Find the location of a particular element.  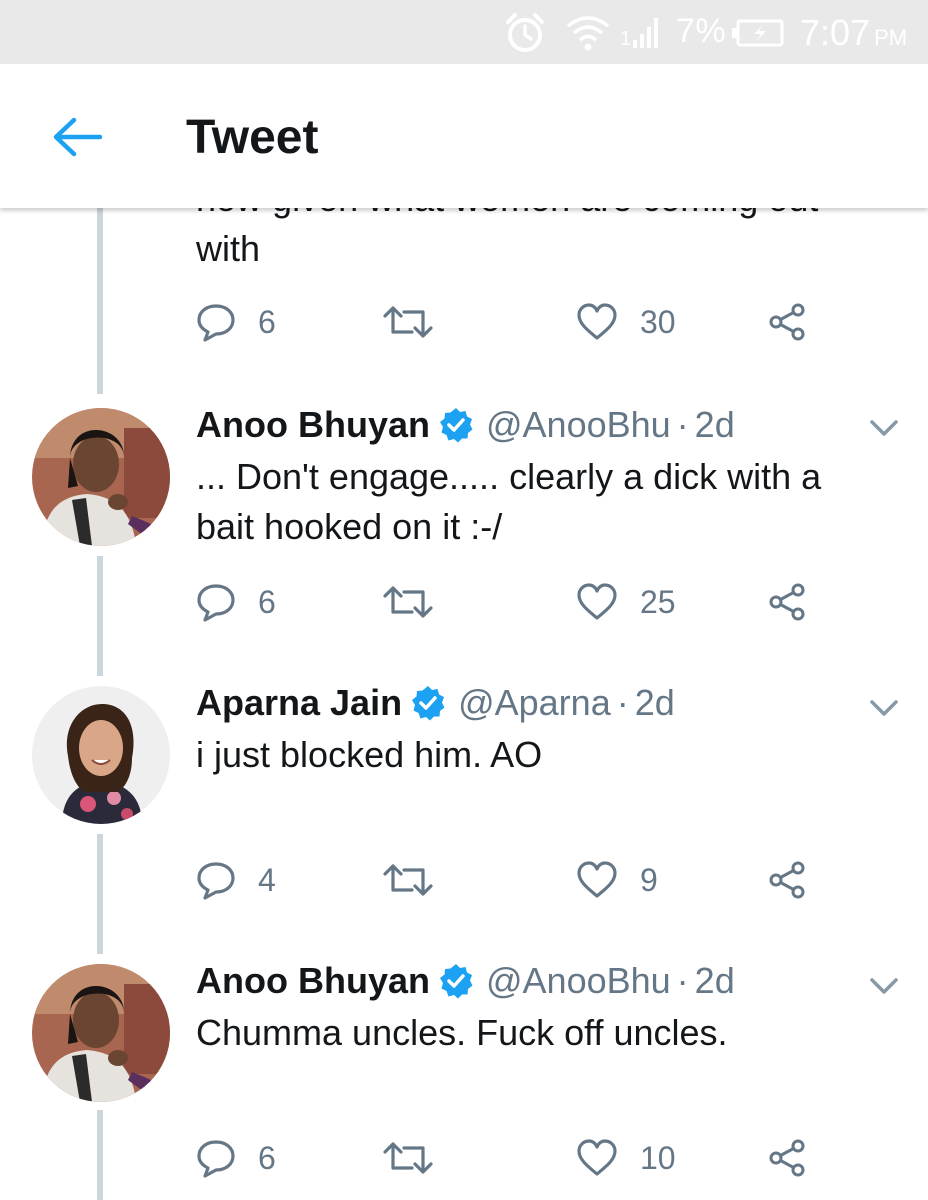

clock: 7:07 PM is located at coordinates (853, 33).